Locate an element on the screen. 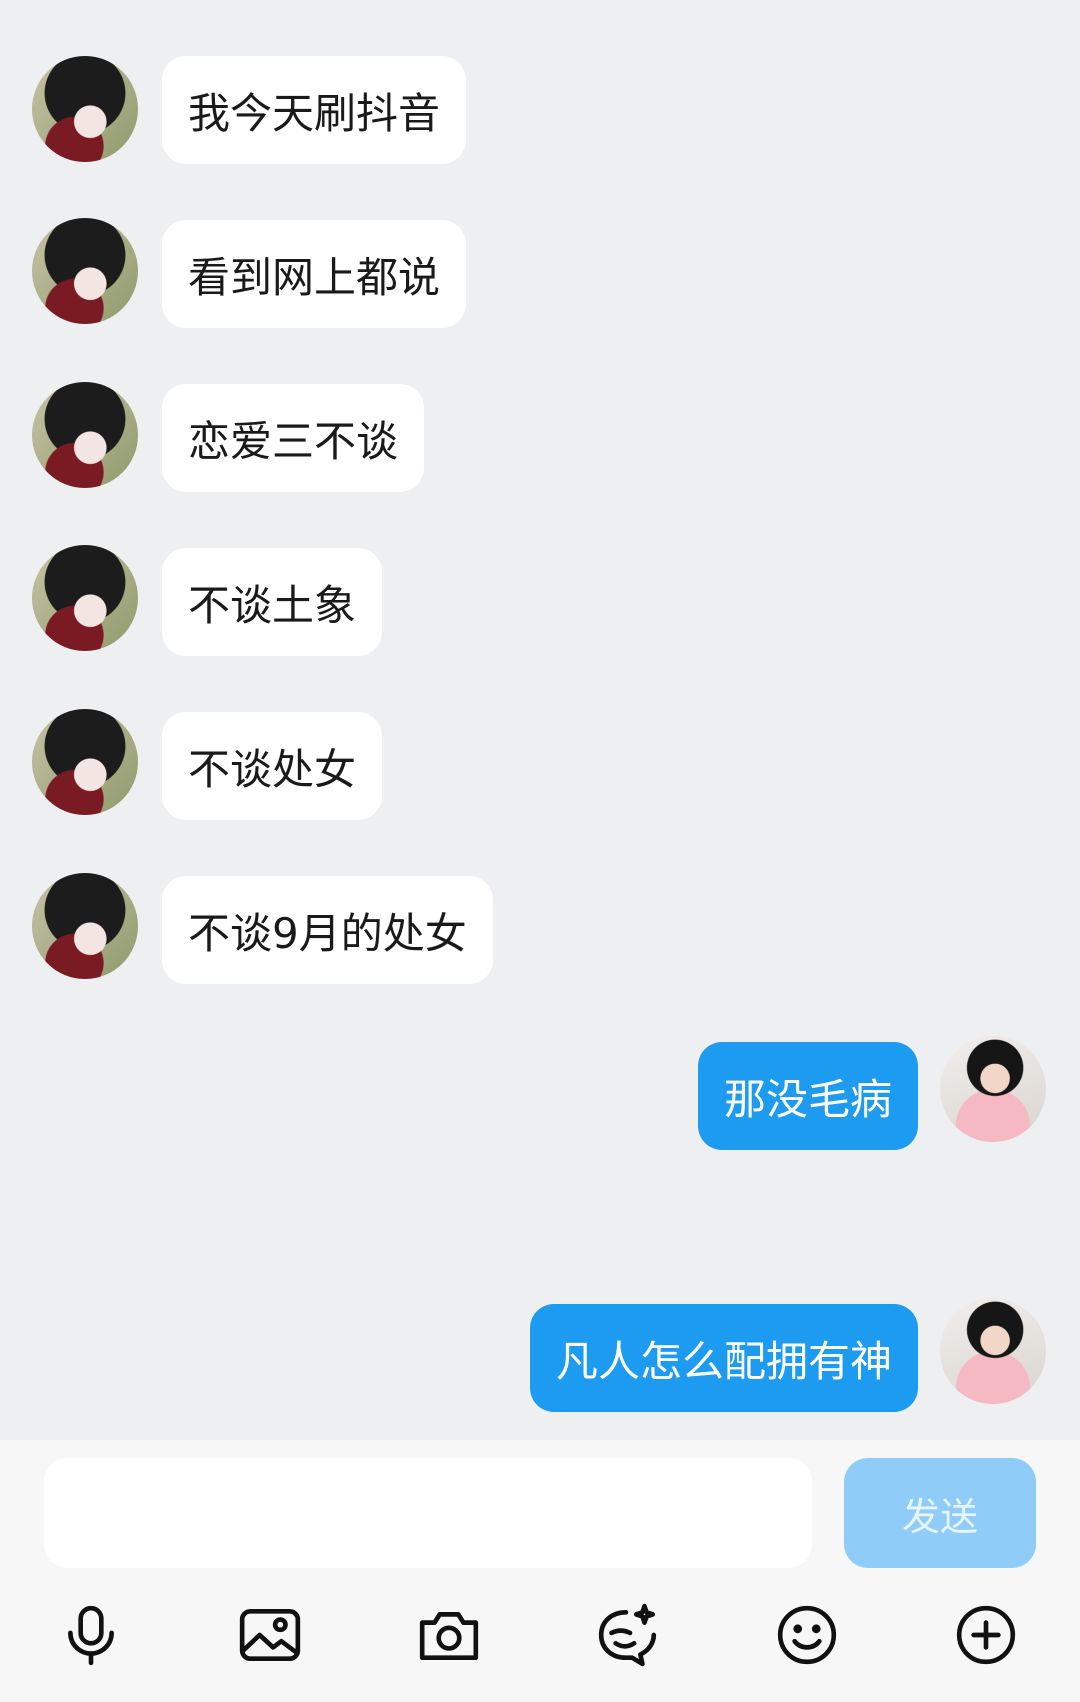 The width and height of the screenshot is (1080, 1702). emoji-icon is located at coordinates (807, 1635).